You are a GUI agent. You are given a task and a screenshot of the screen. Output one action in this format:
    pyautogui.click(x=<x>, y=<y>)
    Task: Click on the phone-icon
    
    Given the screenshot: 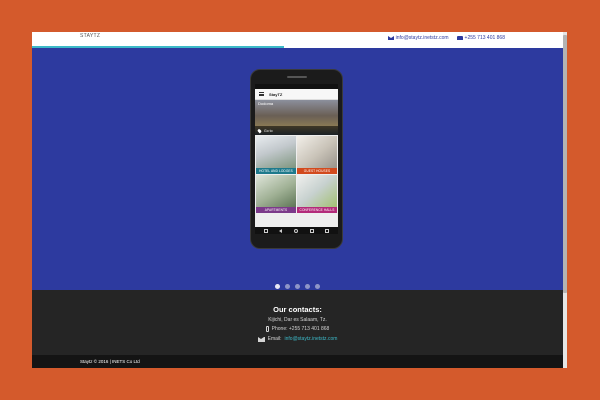 What is the action you would take?
    pyautogui.click(x=459, y=38)
    